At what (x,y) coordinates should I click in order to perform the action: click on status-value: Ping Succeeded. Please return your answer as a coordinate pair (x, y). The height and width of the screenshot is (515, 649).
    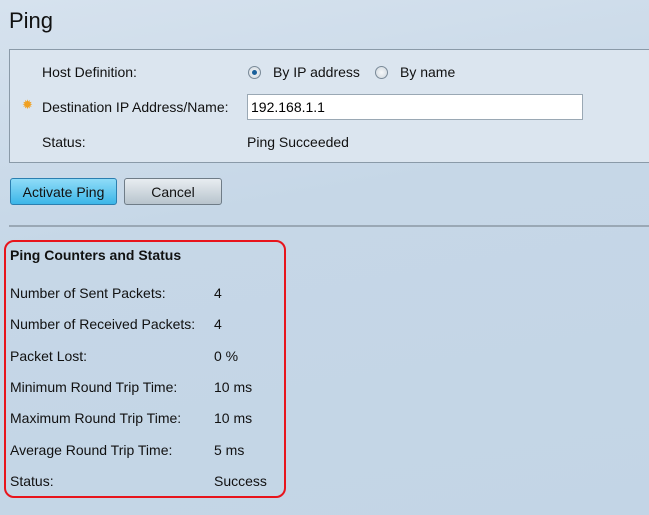
    Looking at the image, I should click on (298, 142).